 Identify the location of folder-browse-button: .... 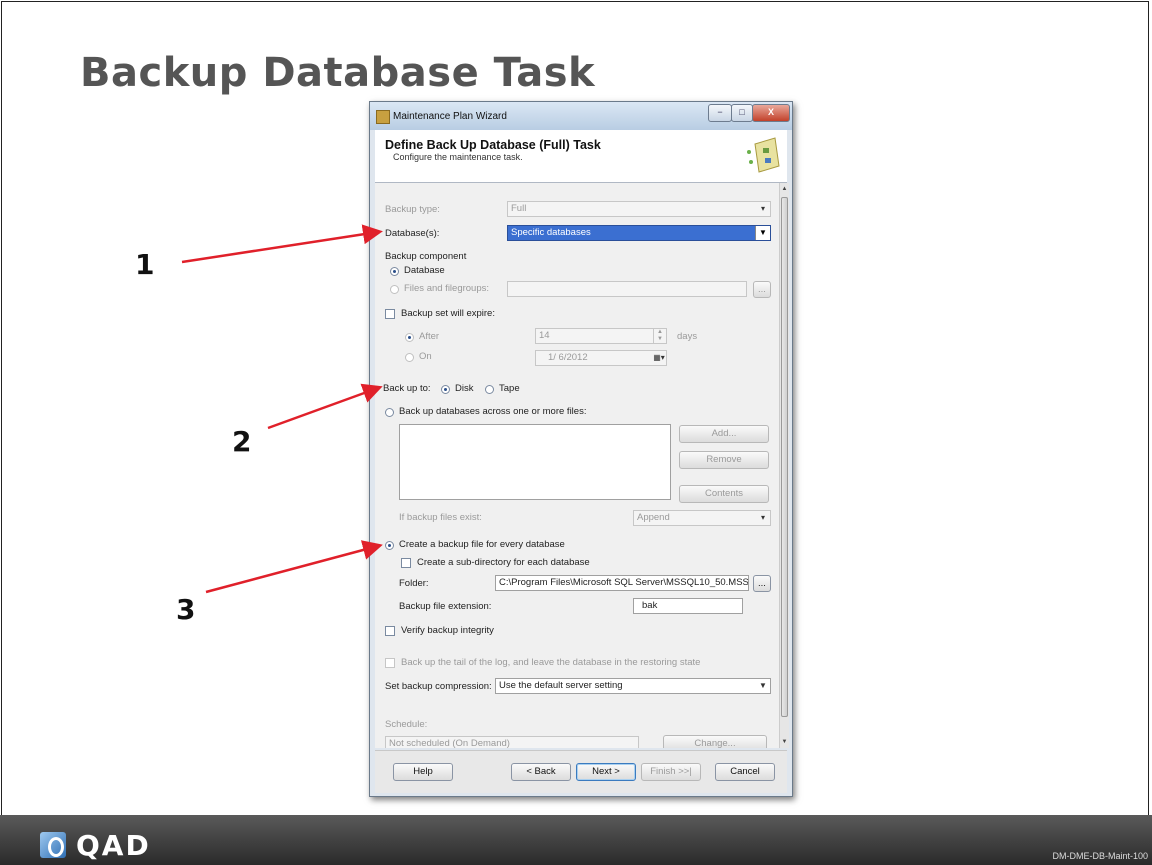
(762, 583).